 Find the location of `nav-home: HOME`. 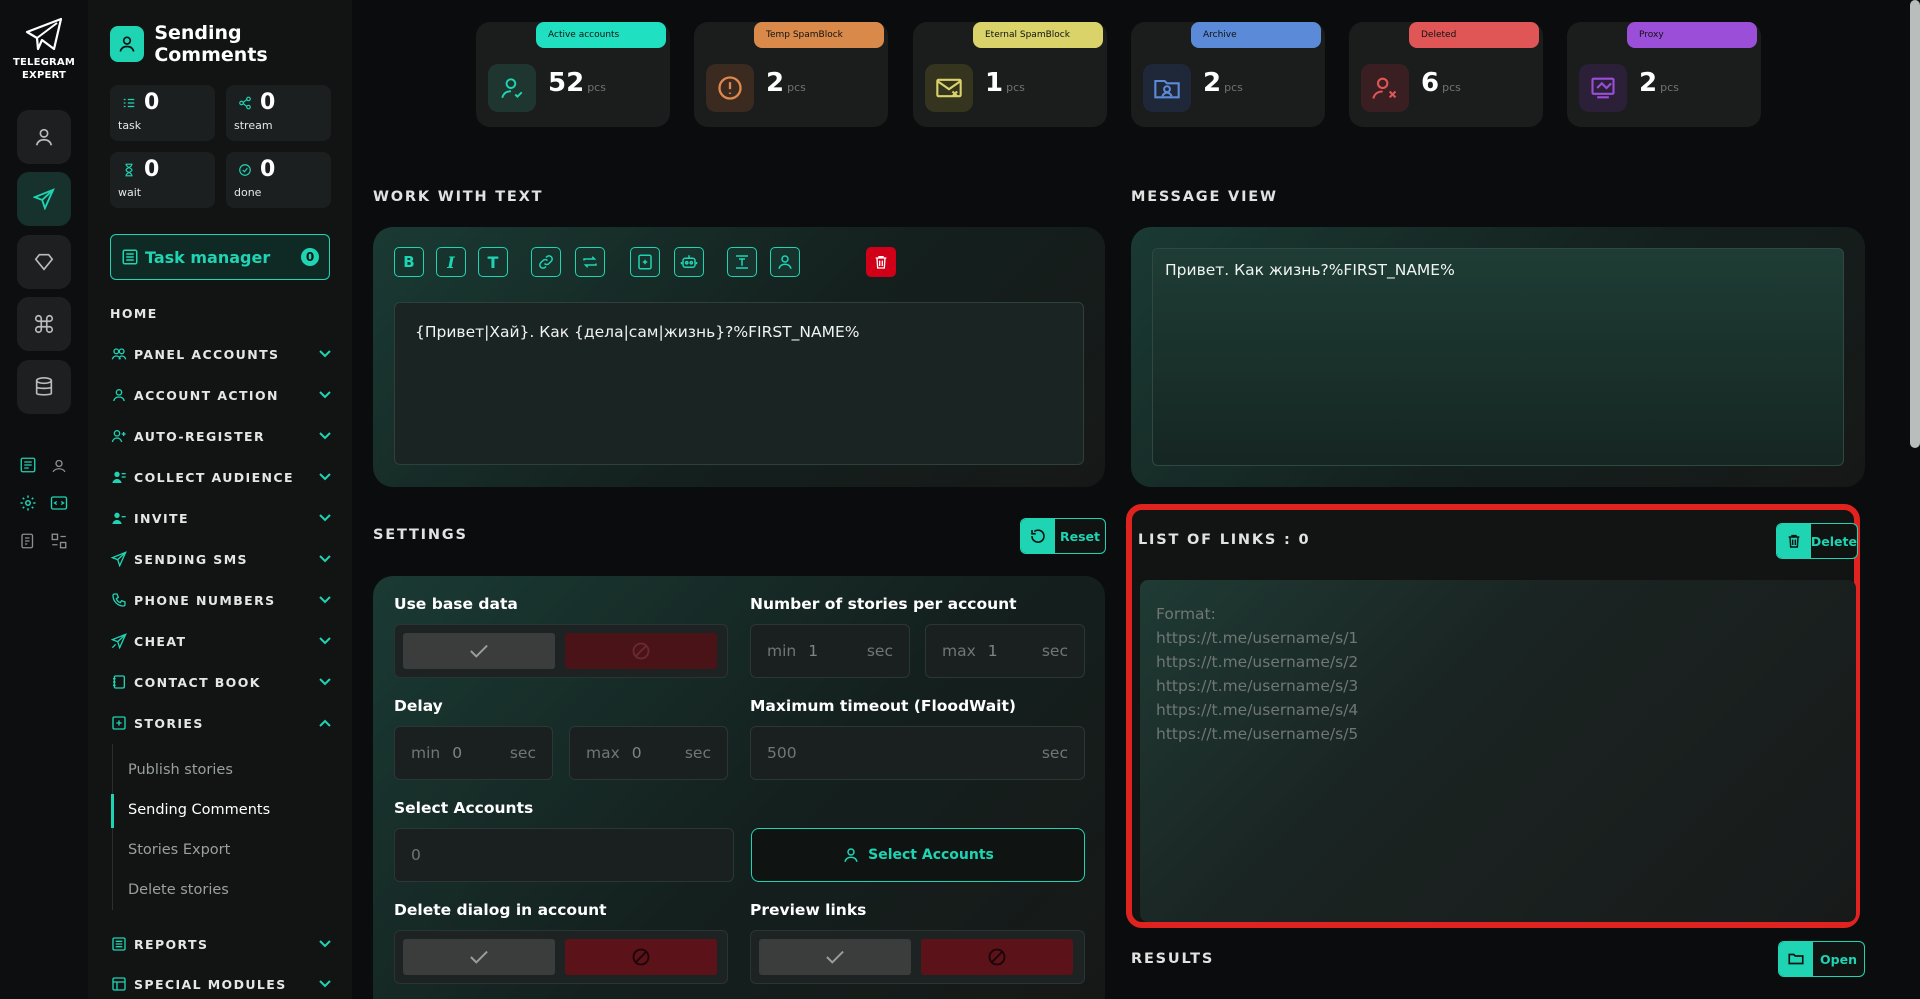

nav-home: HOME is located at coordinates (134, 313).